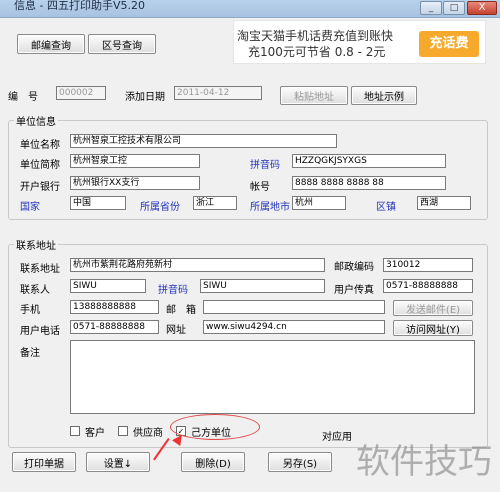  What do you see at coordinates (294, 307) in the screenshot?
I see `email-field` at bounding box center [294, 307].